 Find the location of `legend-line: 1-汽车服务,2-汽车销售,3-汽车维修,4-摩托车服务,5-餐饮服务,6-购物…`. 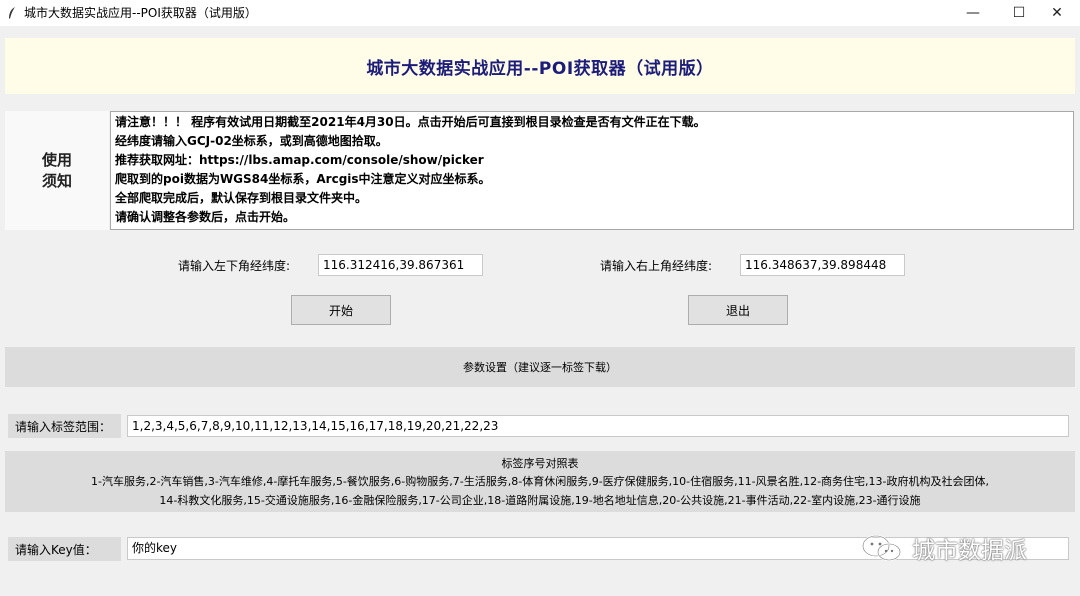

legend-line: 1-汽车服务,2-汽车销售,3-汽车维修,4-摩托车服务,5-餐饮服务,6-购物… is located at coordinates (540, 481).